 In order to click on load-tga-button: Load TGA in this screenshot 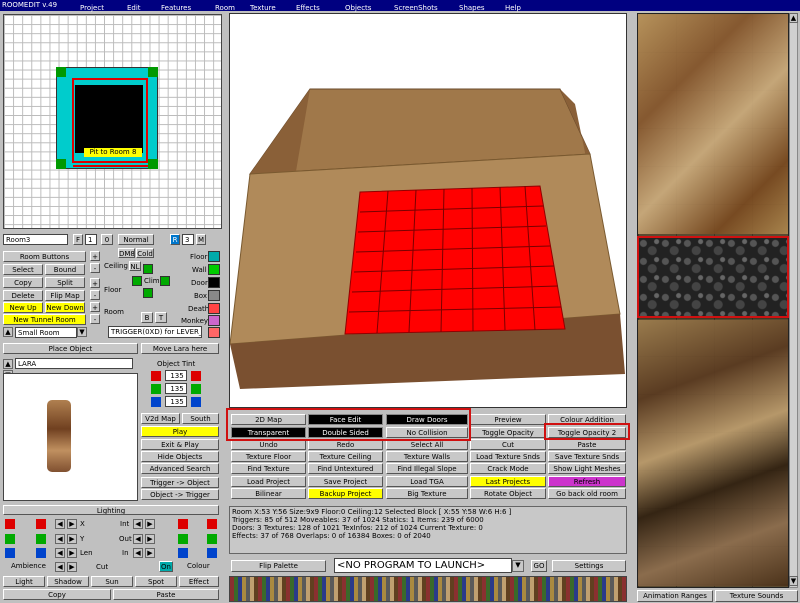, I will do `click(427, 481)`.